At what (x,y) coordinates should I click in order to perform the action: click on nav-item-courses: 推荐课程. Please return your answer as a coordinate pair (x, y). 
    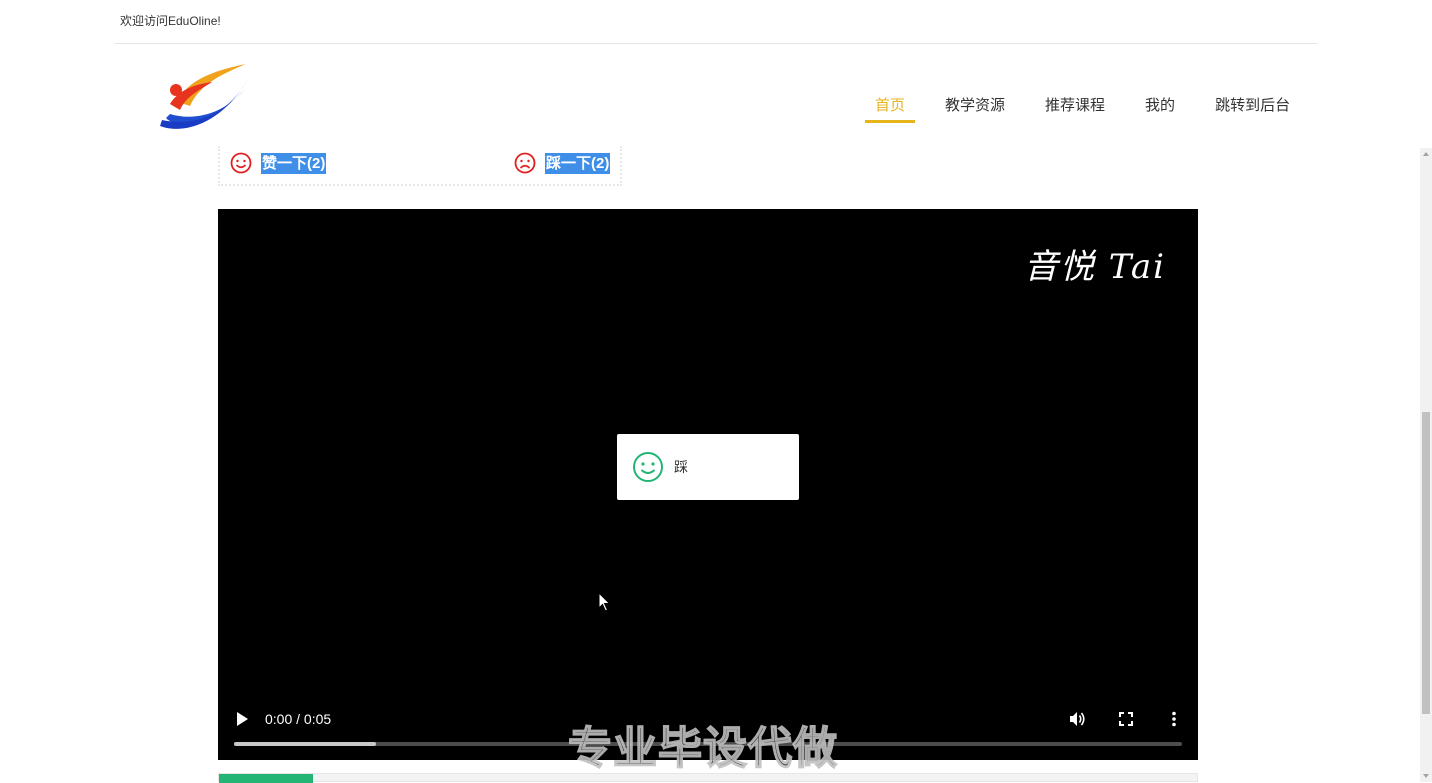
    Looking at the image, I should click on (1075, 108).